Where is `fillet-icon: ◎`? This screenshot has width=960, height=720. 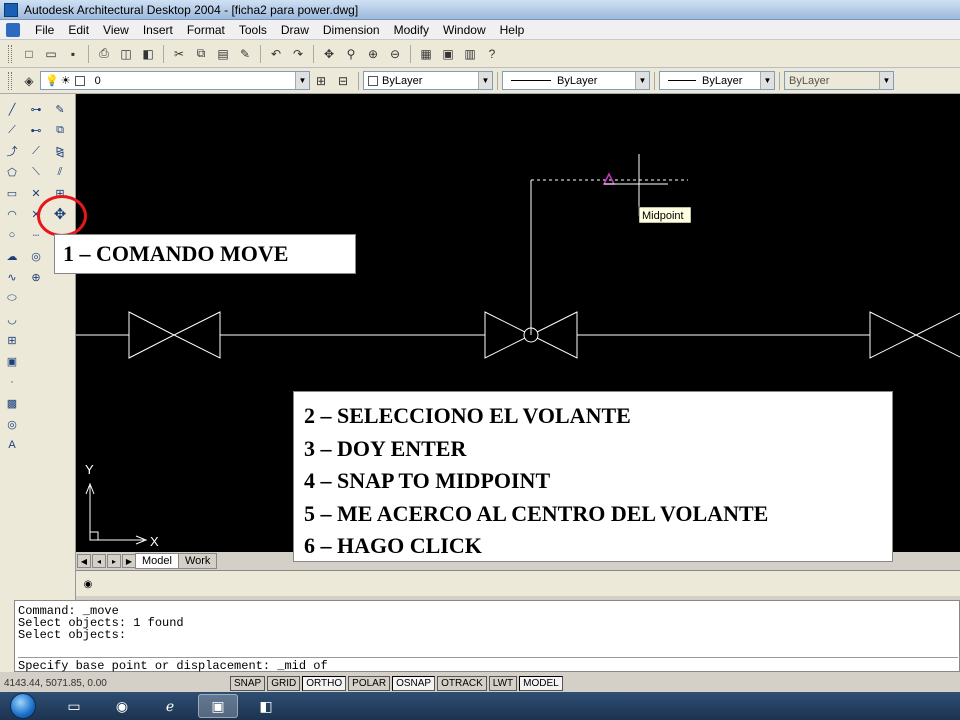
fillet-icon: ◎ is located at coordinates (36, 256).